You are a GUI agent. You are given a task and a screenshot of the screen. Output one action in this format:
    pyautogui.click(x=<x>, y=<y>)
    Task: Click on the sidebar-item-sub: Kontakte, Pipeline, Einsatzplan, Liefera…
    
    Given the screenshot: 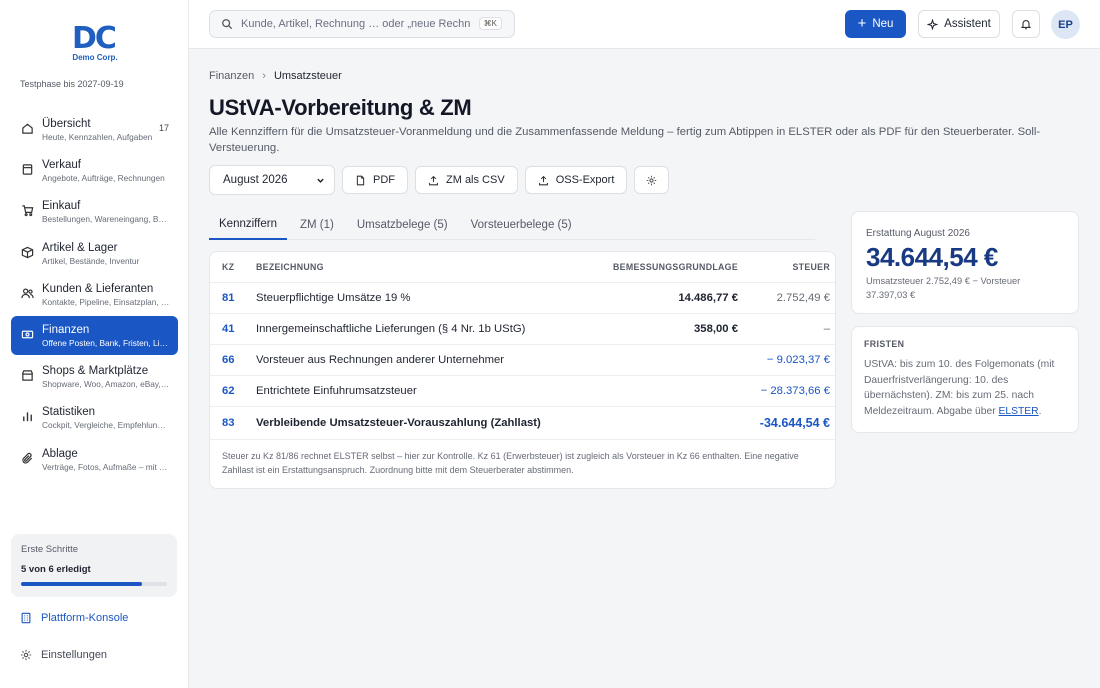 What is the action you would take?
    pyautogui.click(x=106, y=301)
    